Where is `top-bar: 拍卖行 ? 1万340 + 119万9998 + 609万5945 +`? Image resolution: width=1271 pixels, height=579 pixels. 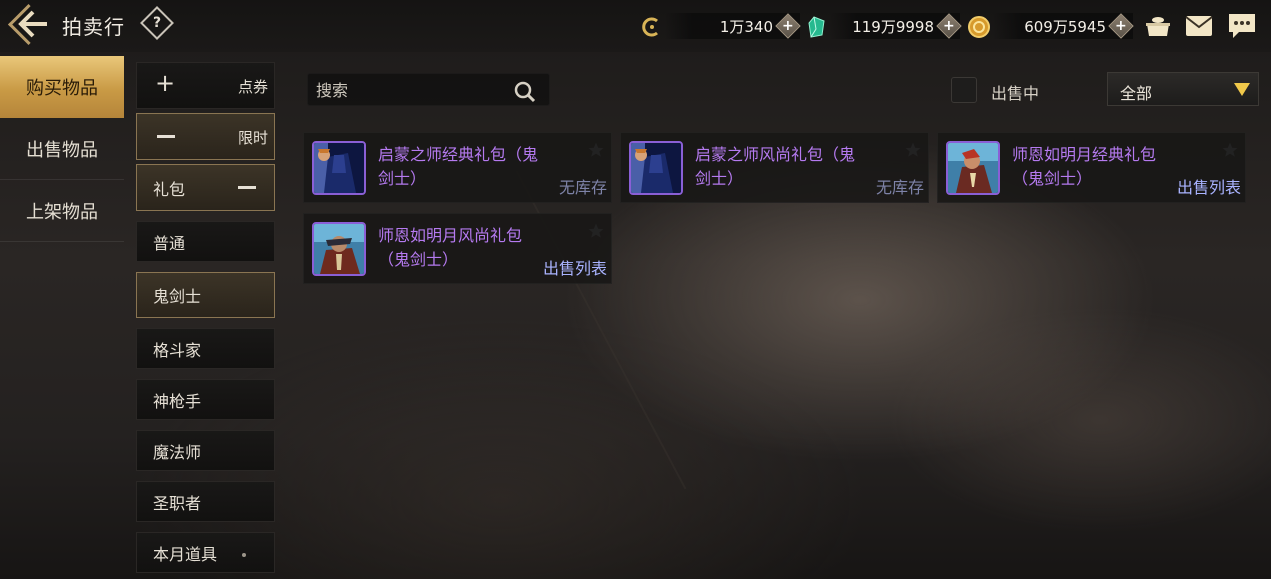
top-bar: 拍卖行 ? 1万340 + 119万9998 + 609万5945 + is located at coordinates (635, 26).